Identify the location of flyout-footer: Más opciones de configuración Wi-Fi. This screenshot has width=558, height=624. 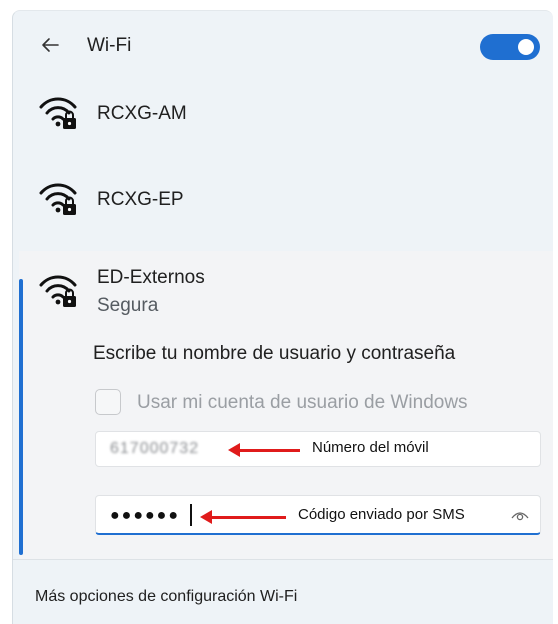
(283, 591).